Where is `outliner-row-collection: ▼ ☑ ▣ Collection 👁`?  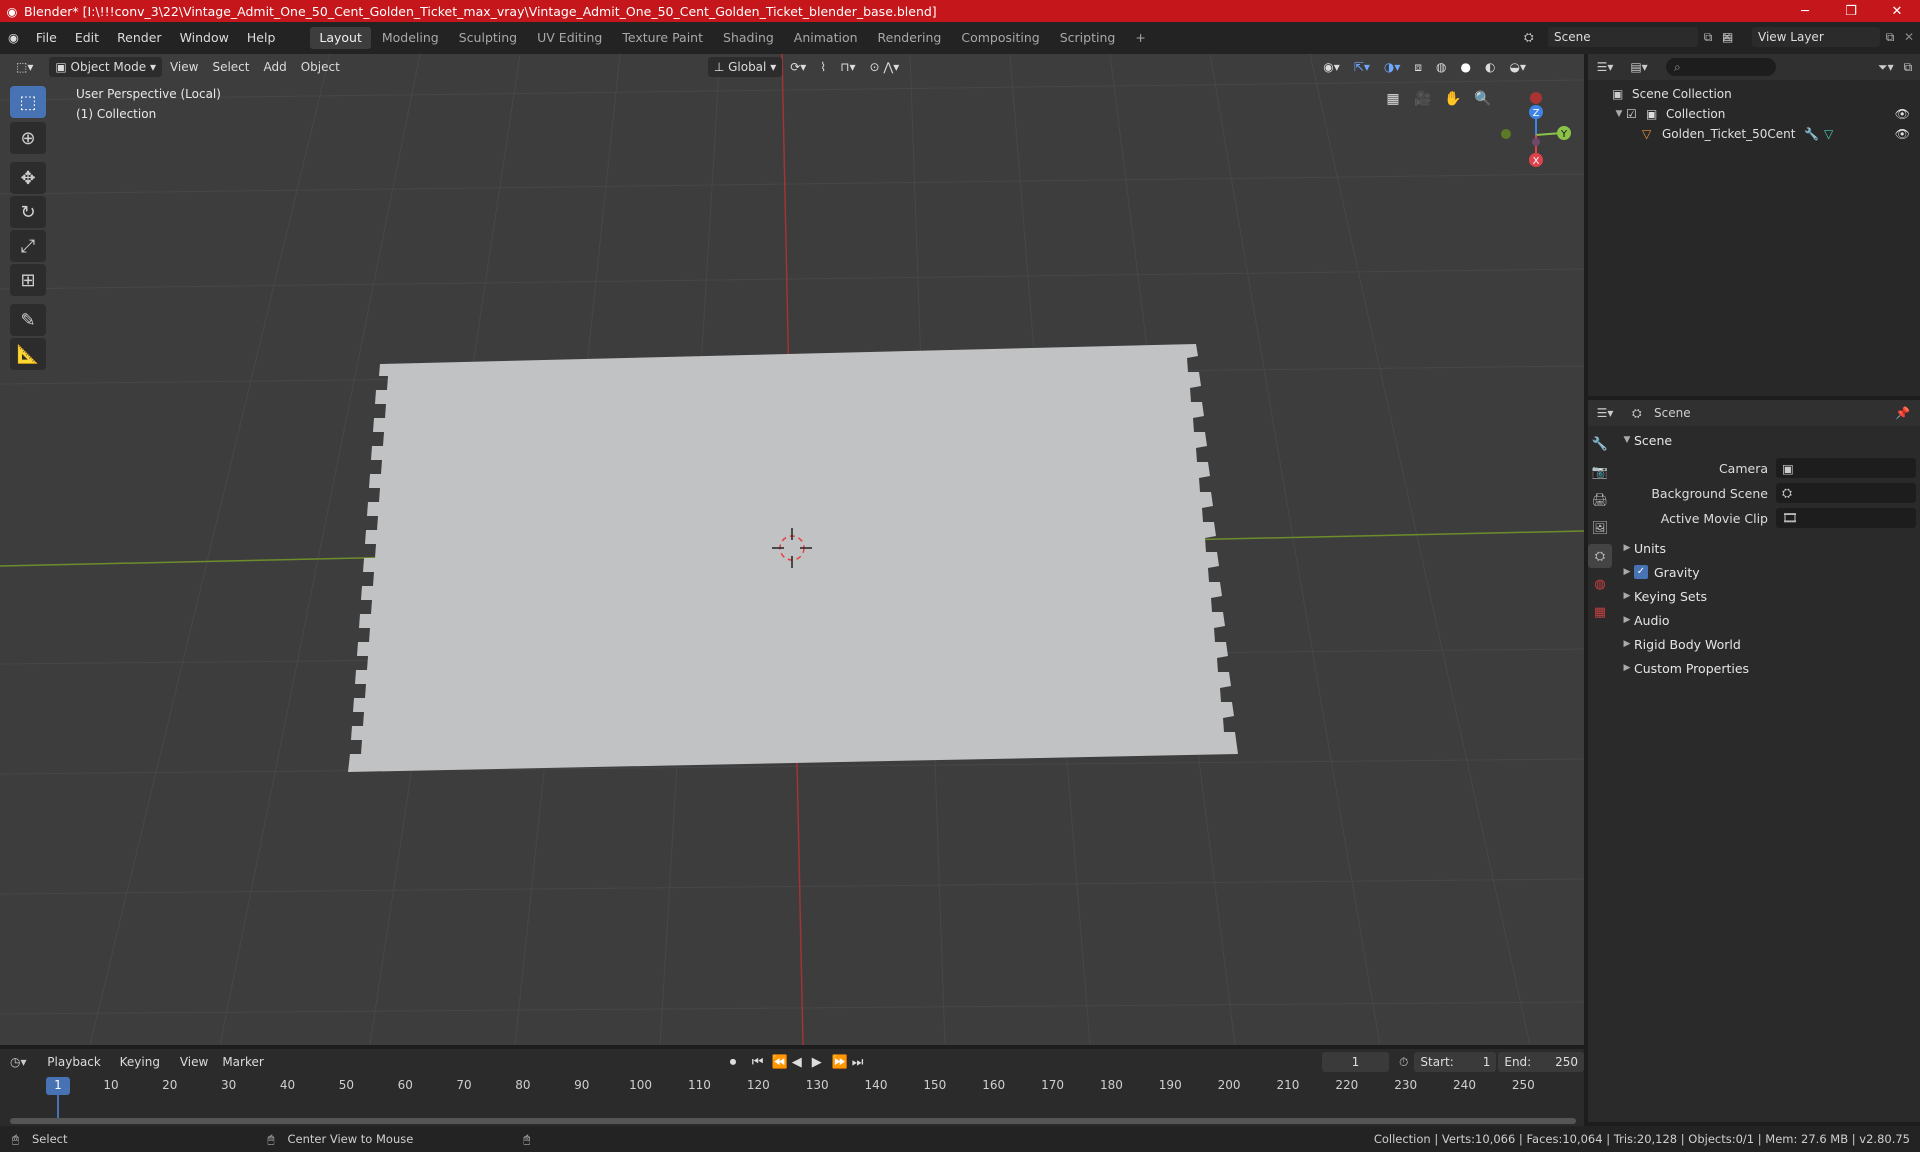 outliner-row-collection: ▼ ☑ ▣ Collection 👁 is located at coordinates (1754, 114).